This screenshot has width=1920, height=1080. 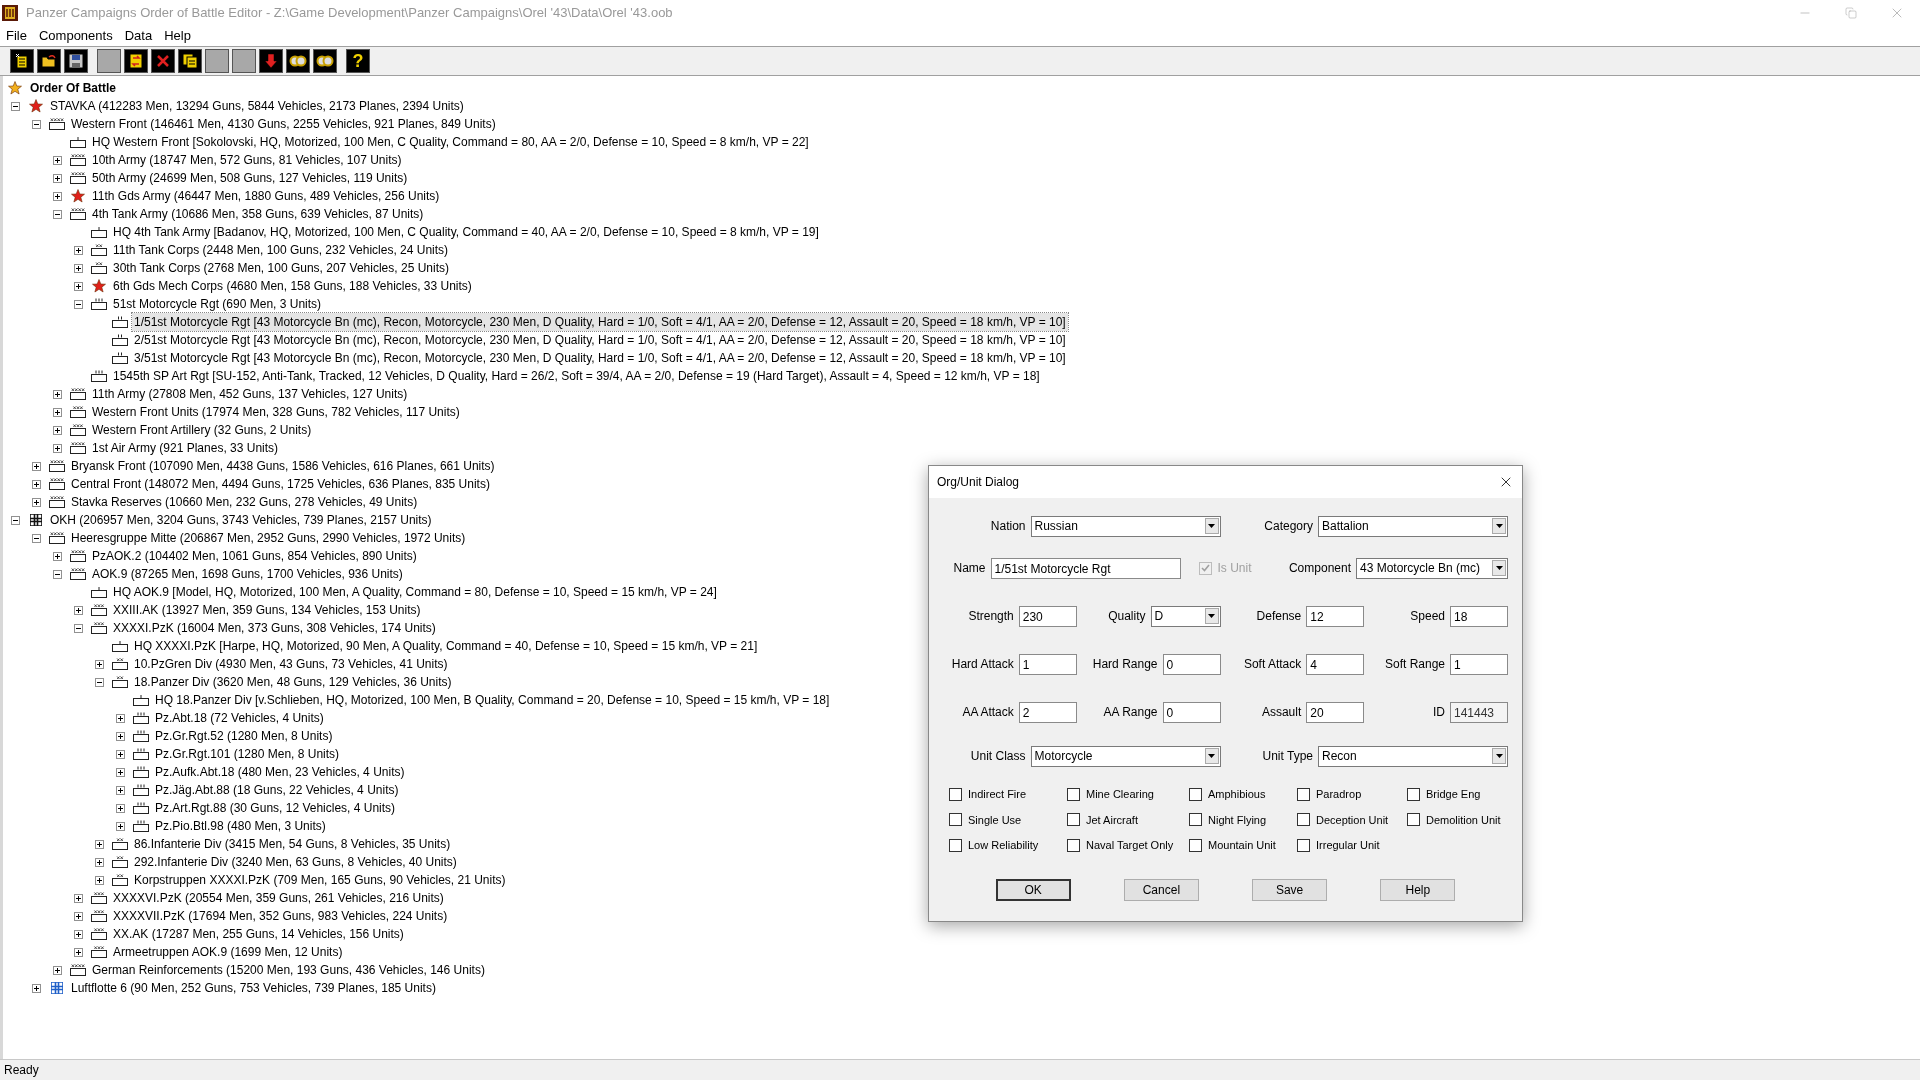 I want to click on tree-item: 51st Motorcycle Rgt (690 Men, 3 Units), so click(x=217, y=304).